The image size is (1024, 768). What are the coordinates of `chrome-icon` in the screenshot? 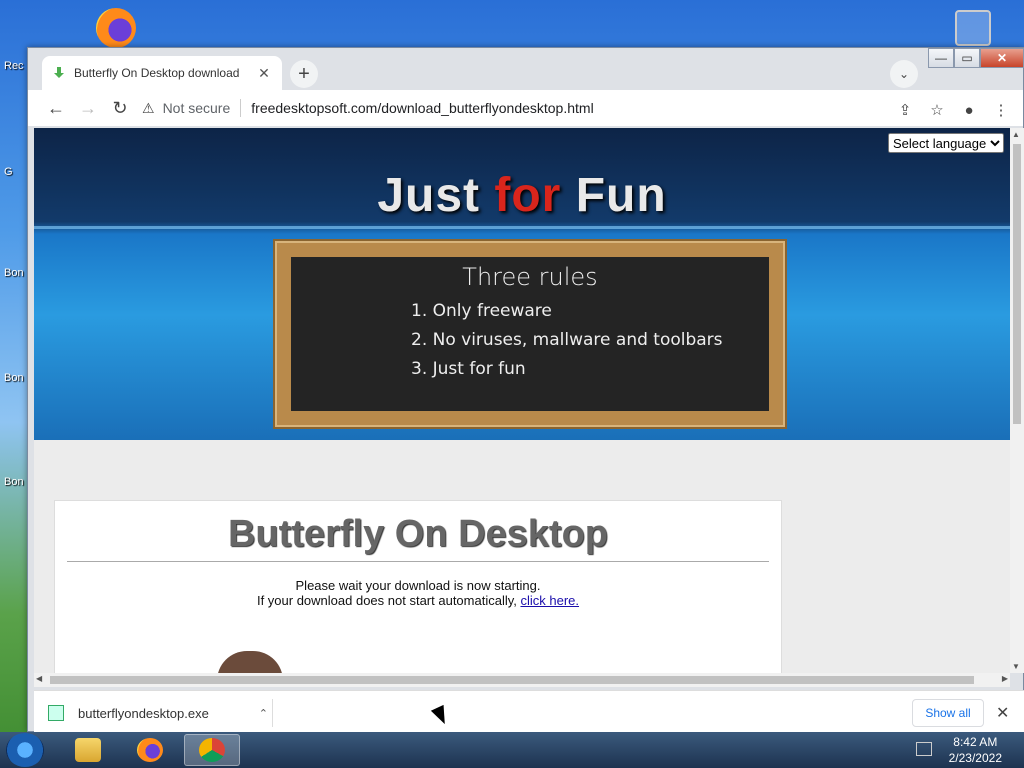 It's located at (212, 750).